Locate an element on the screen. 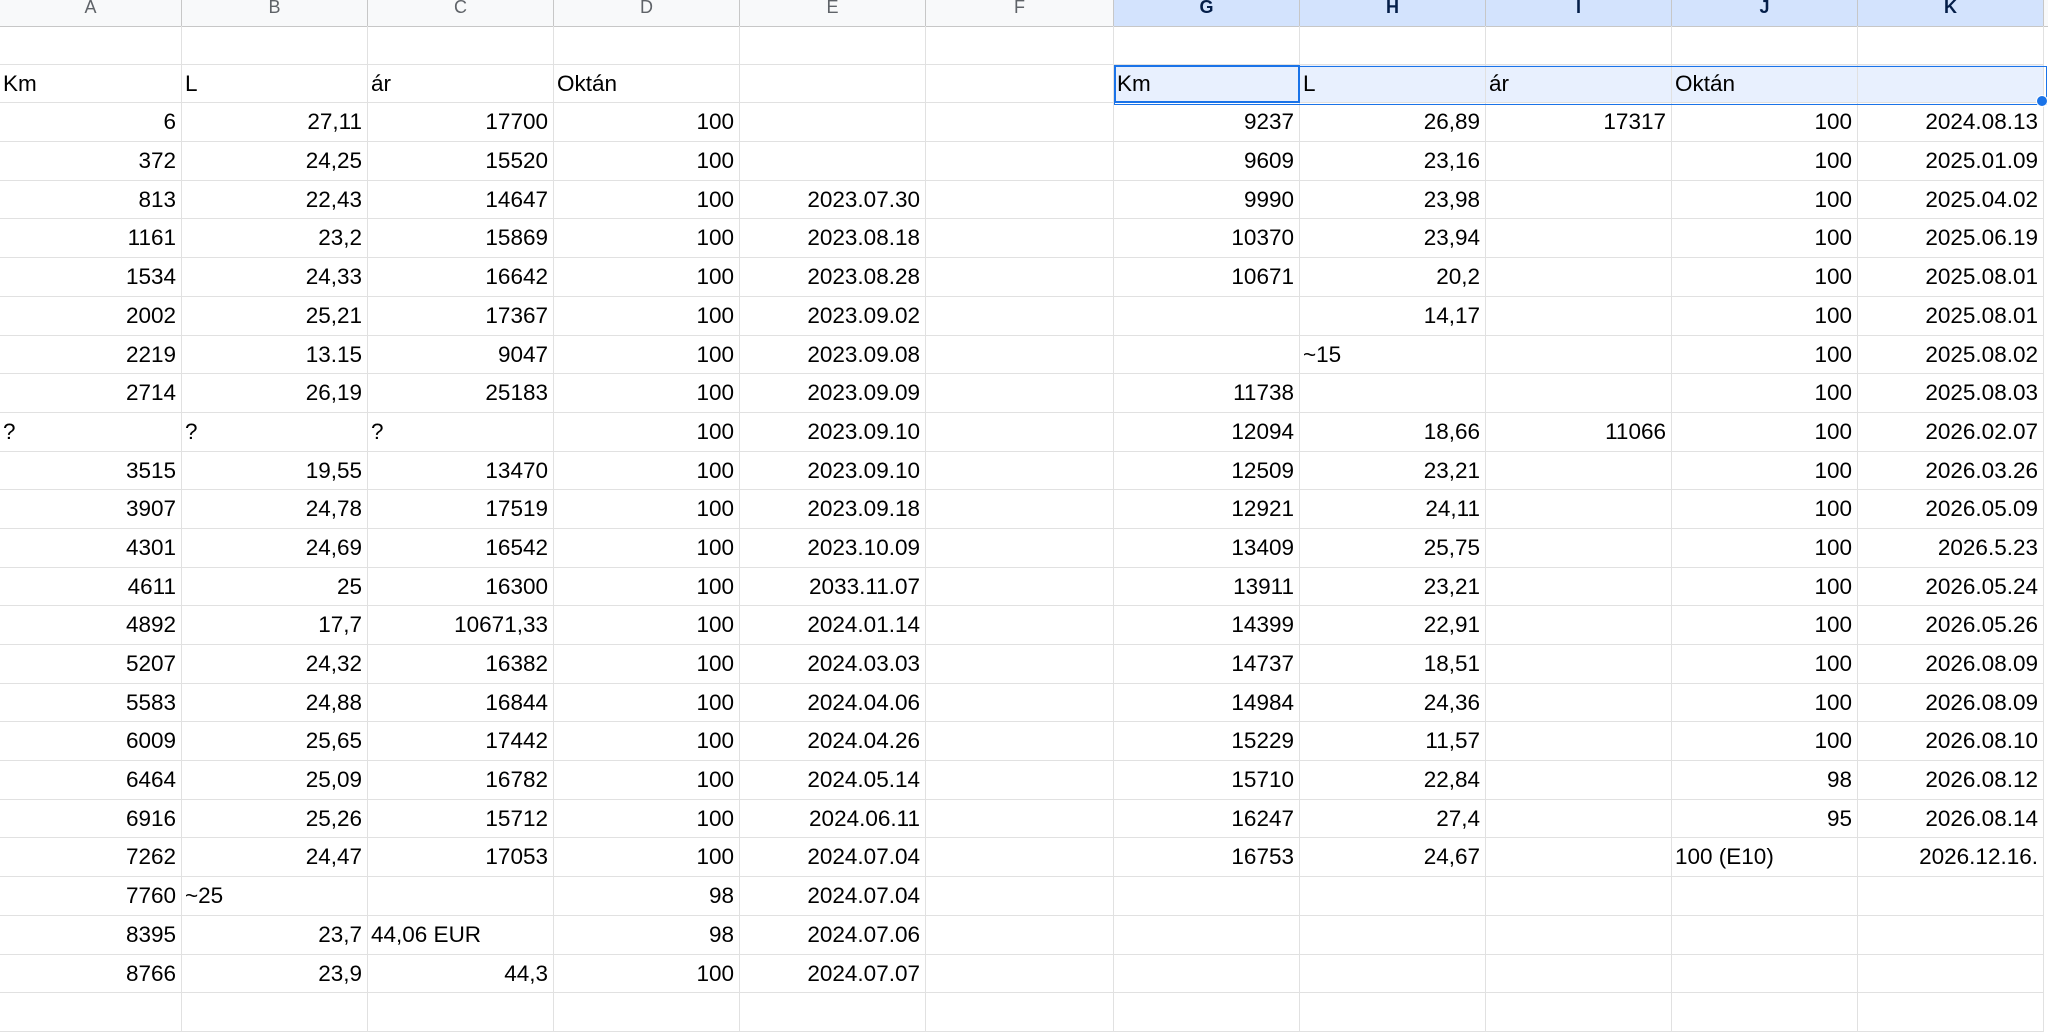 This screenshot has width=2048, height=1032. cell-g1 is located at coordinates (1207, 45).